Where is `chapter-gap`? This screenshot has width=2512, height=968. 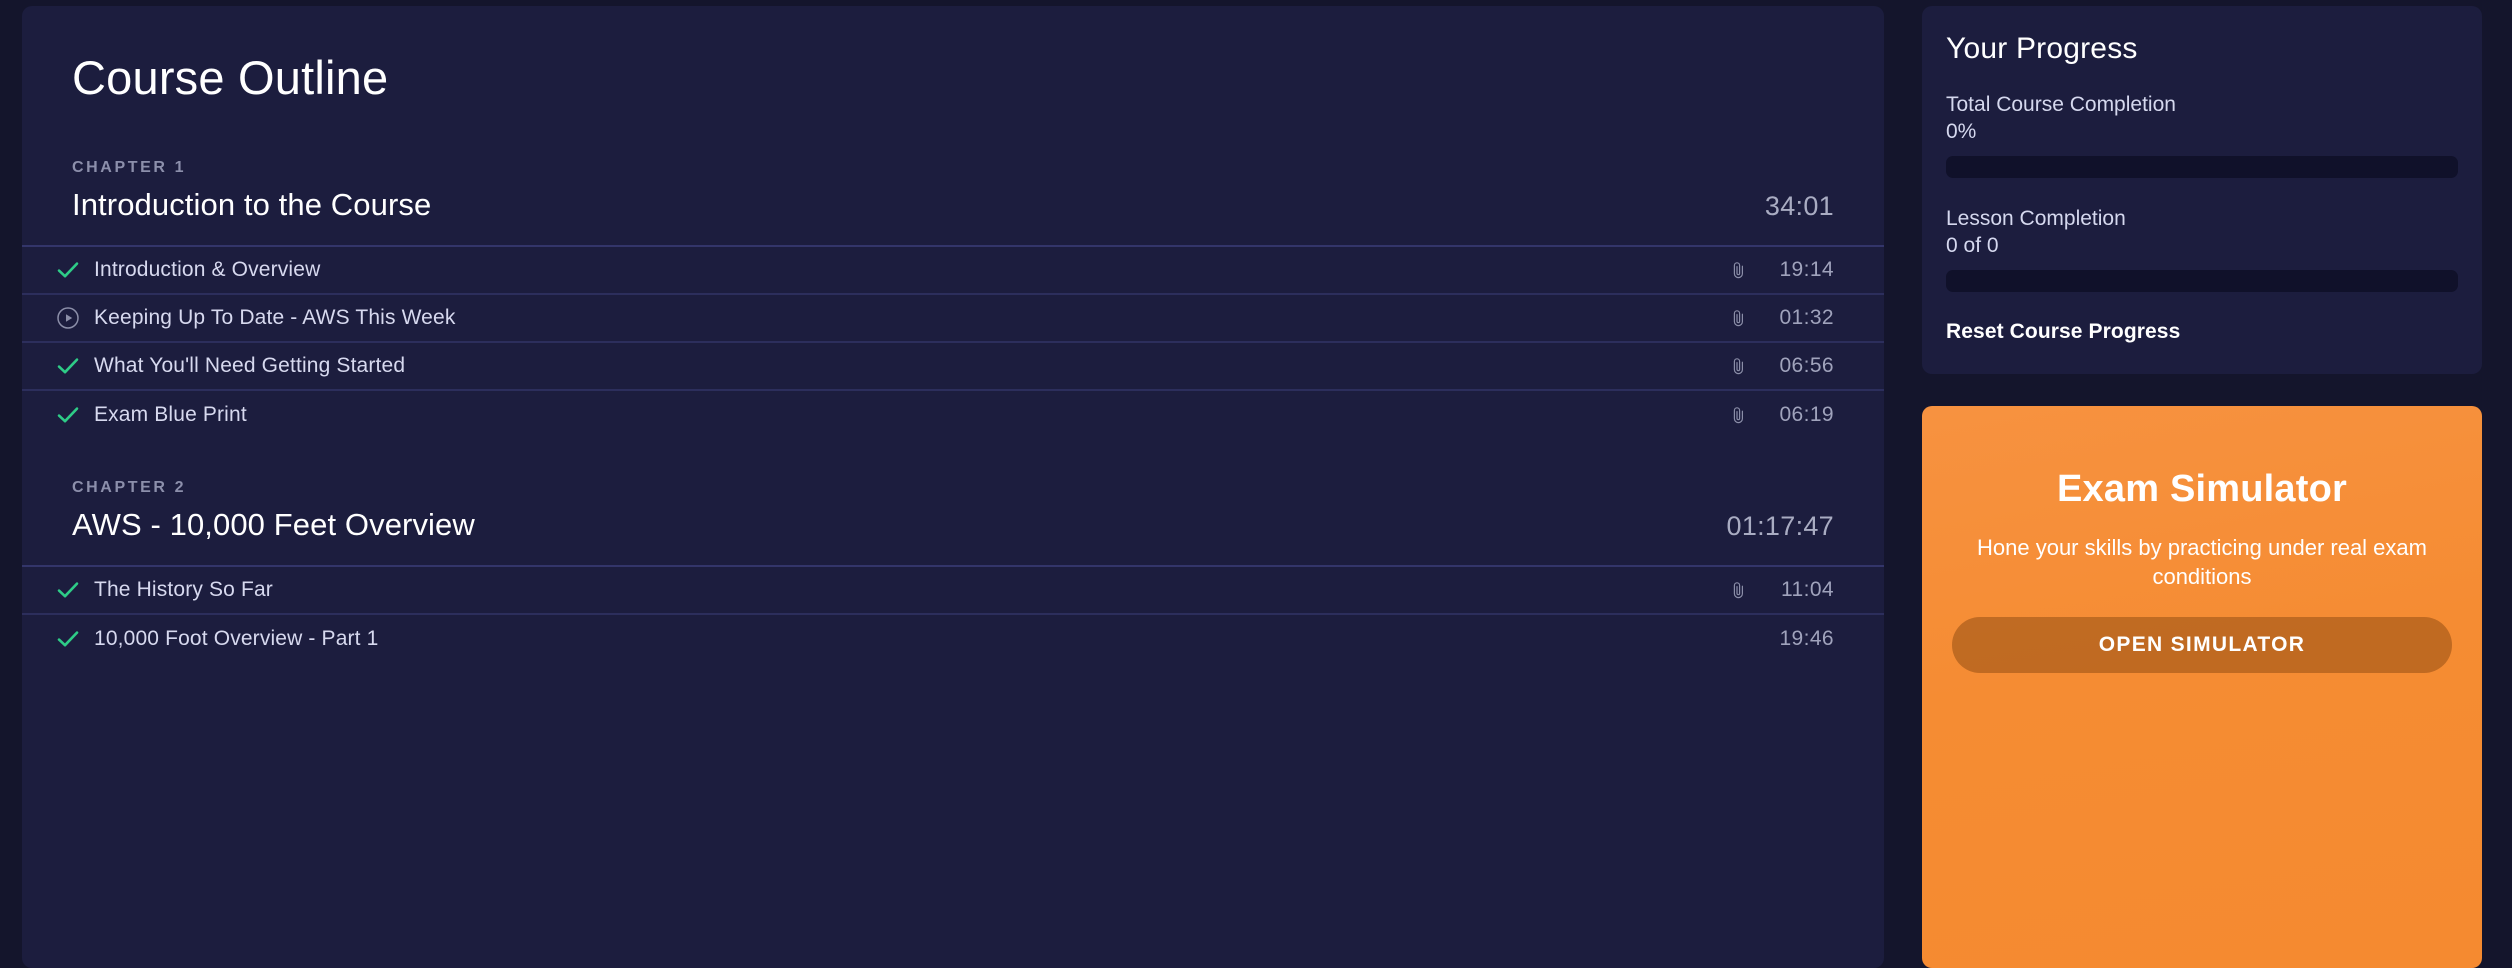
chapter-gap is located at coordinates (953, 459).